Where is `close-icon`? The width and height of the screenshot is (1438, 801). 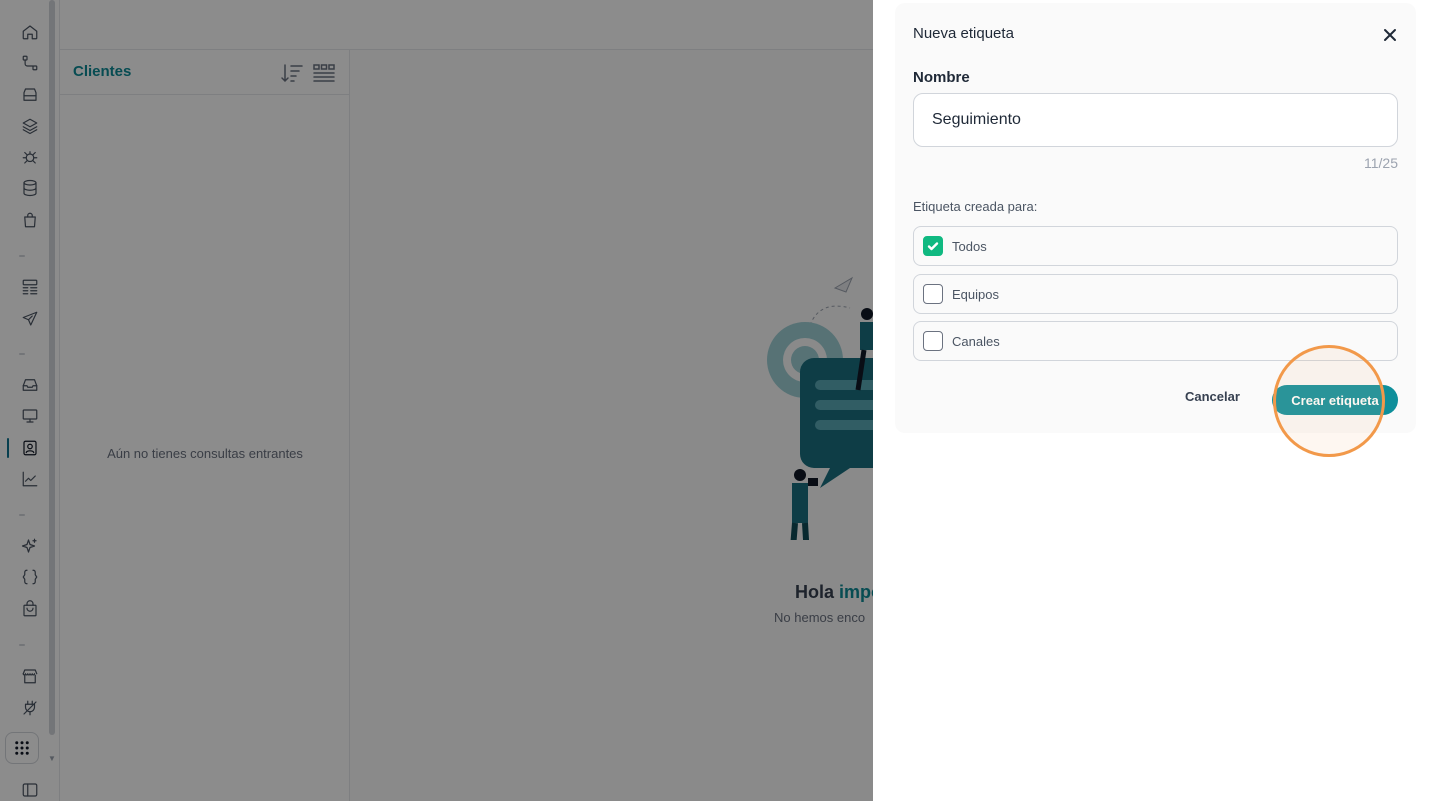
close-icon is located at coordinates (1390, 35).